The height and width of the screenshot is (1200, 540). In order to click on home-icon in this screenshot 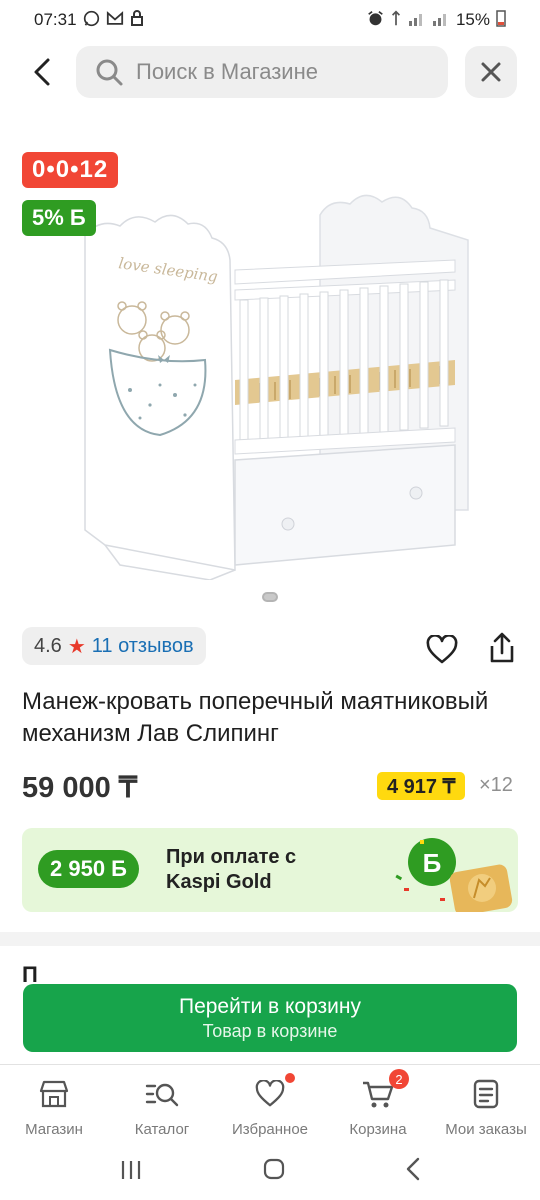, I will do `click(274, 1168)`.